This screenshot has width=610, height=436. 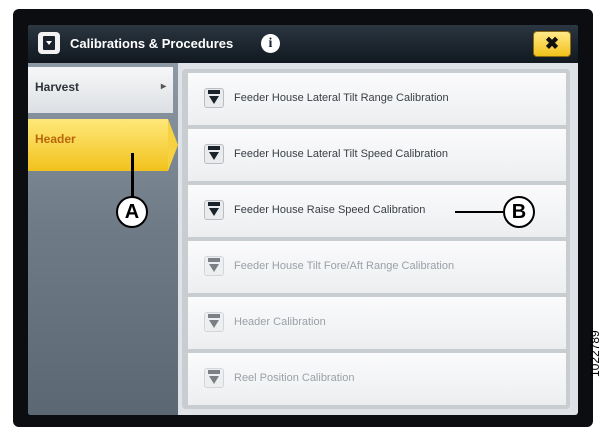 I want to click on close-button: ✖, so click(x=552, y=44).